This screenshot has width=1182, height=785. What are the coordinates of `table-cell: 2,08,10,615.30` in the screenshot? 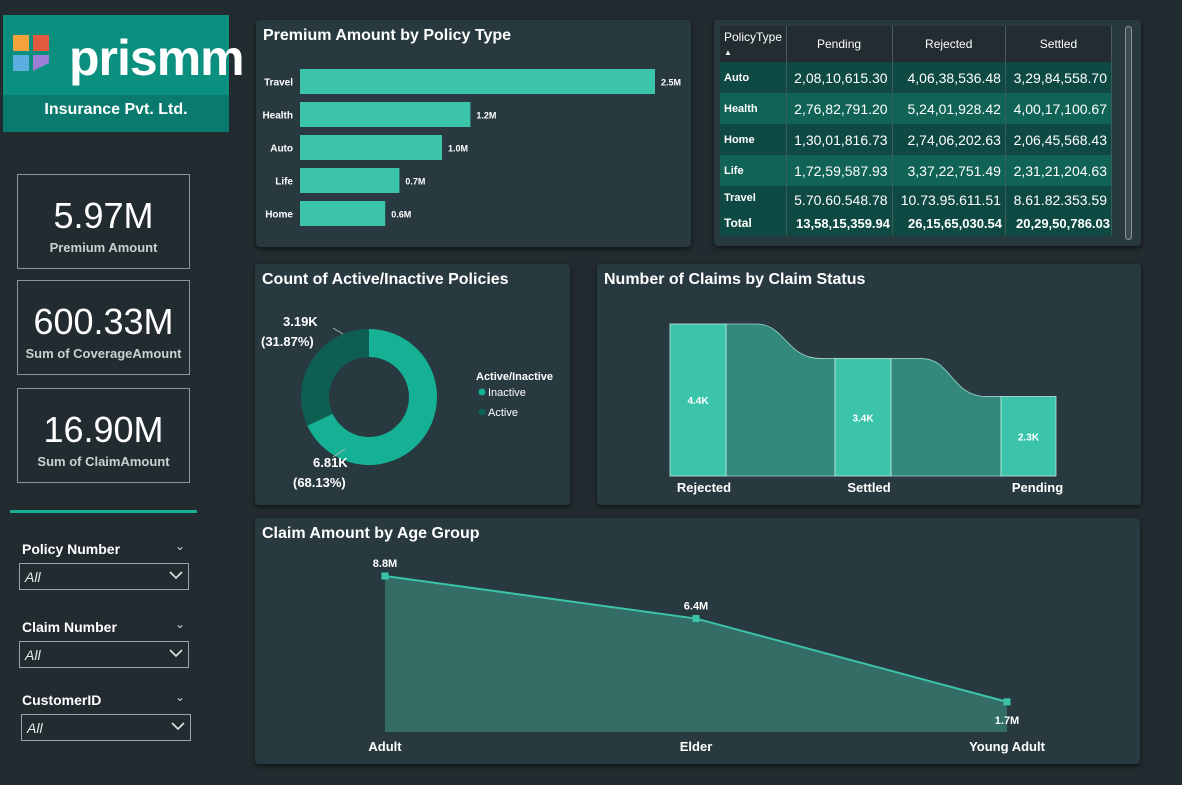 It's located at (839, 77).